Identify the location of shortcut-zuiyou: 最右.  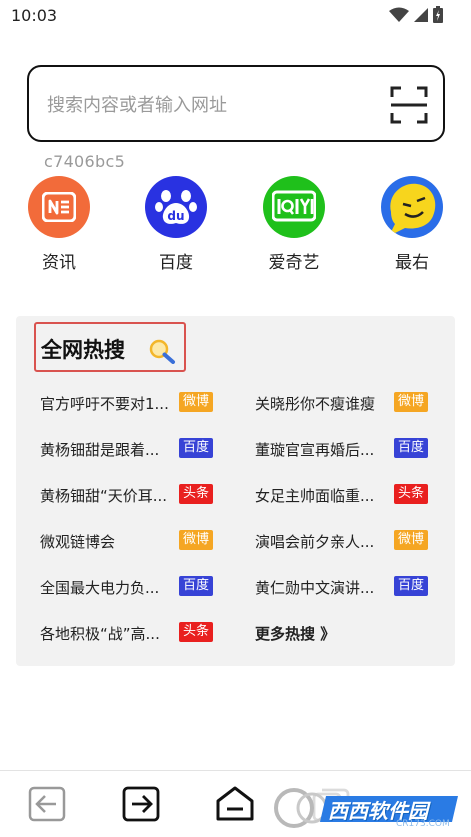
(412, 224).